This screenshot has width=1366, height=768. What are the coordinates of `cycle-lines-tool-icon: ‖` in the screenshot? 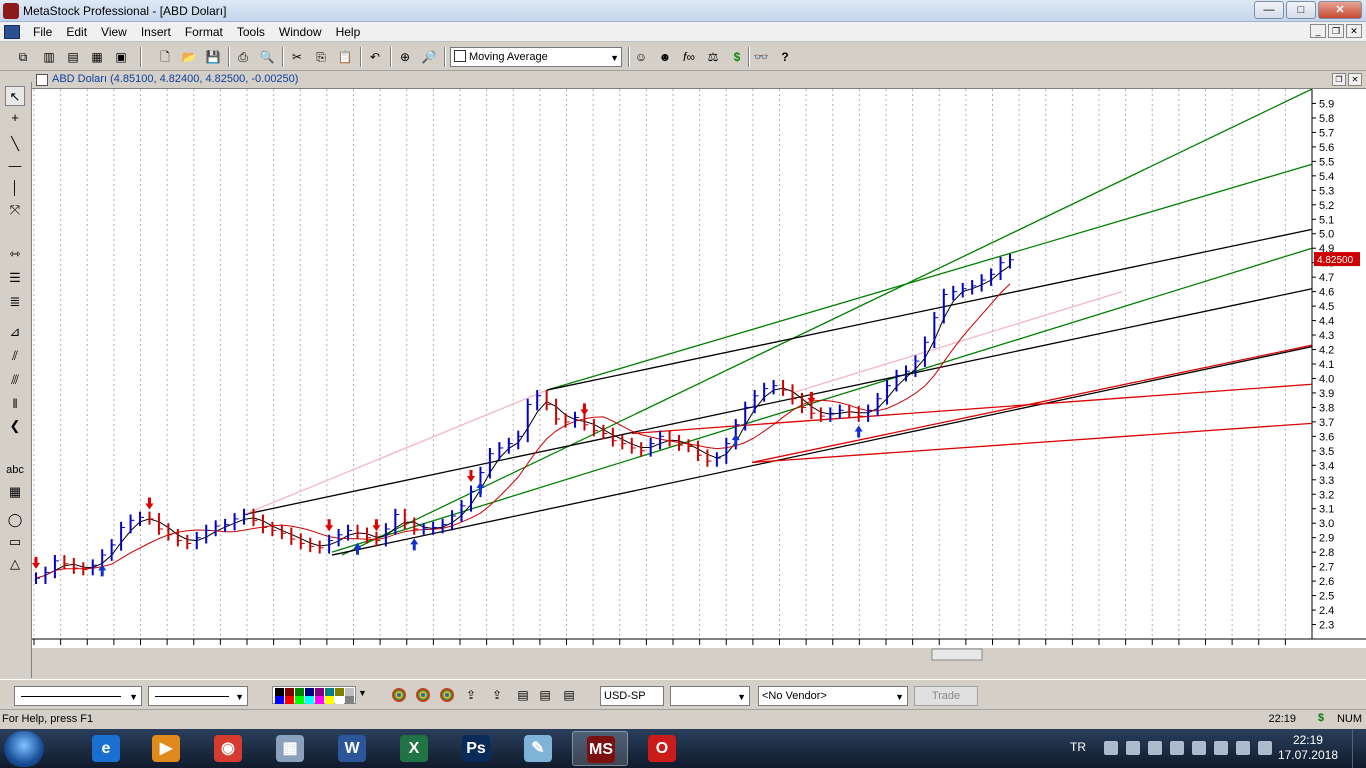 It's located at (15, 404).